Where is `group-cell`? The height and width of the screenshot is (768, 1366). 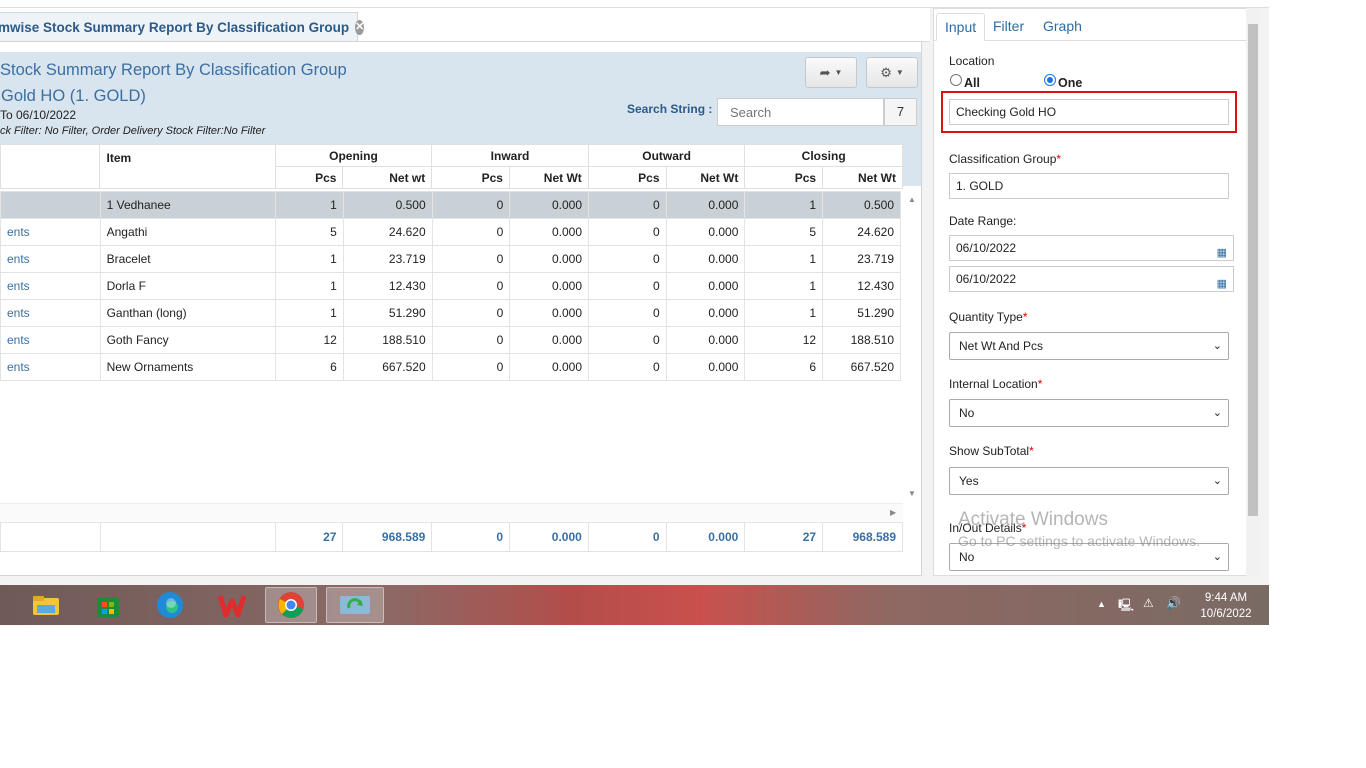
group-cell is located at coordinates (50, 205).